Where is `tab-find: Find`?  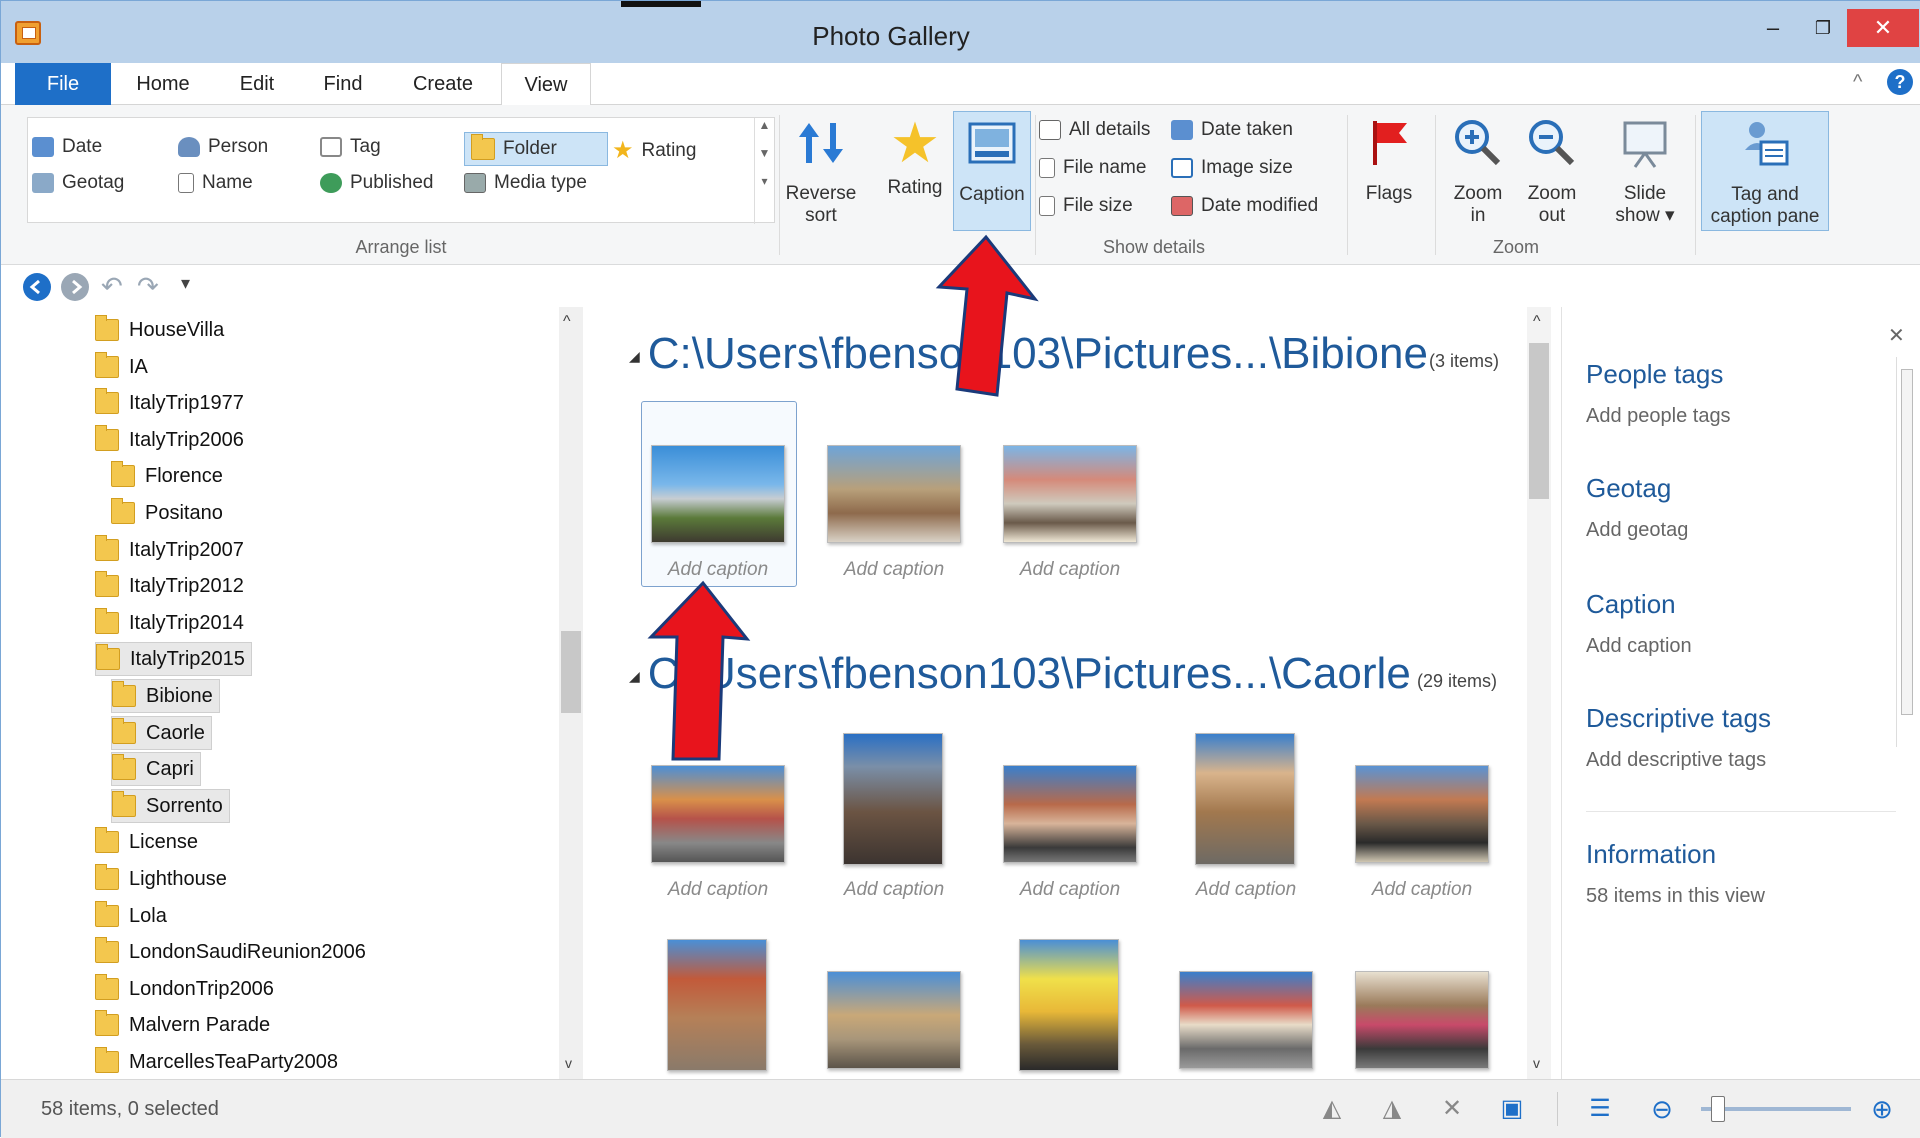 tab-find: Find is located at coordinates (343, 84).